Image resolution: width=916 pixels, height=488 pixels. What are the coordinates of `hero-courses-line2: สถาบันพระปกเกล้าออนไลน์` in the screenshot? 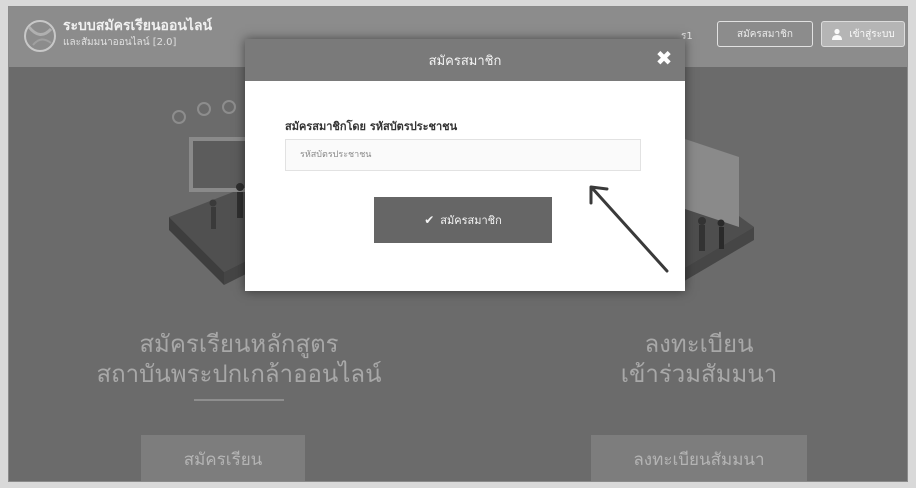 It's located at (239, 374).